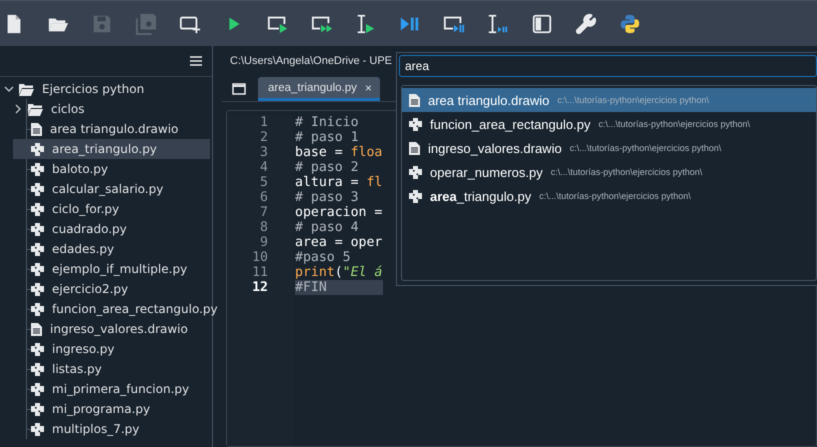  What do you see at coordinates (105, 89) in the screenshot?
I see `file-tree-item: Ejercicios python` at bounding box center [105, 89].